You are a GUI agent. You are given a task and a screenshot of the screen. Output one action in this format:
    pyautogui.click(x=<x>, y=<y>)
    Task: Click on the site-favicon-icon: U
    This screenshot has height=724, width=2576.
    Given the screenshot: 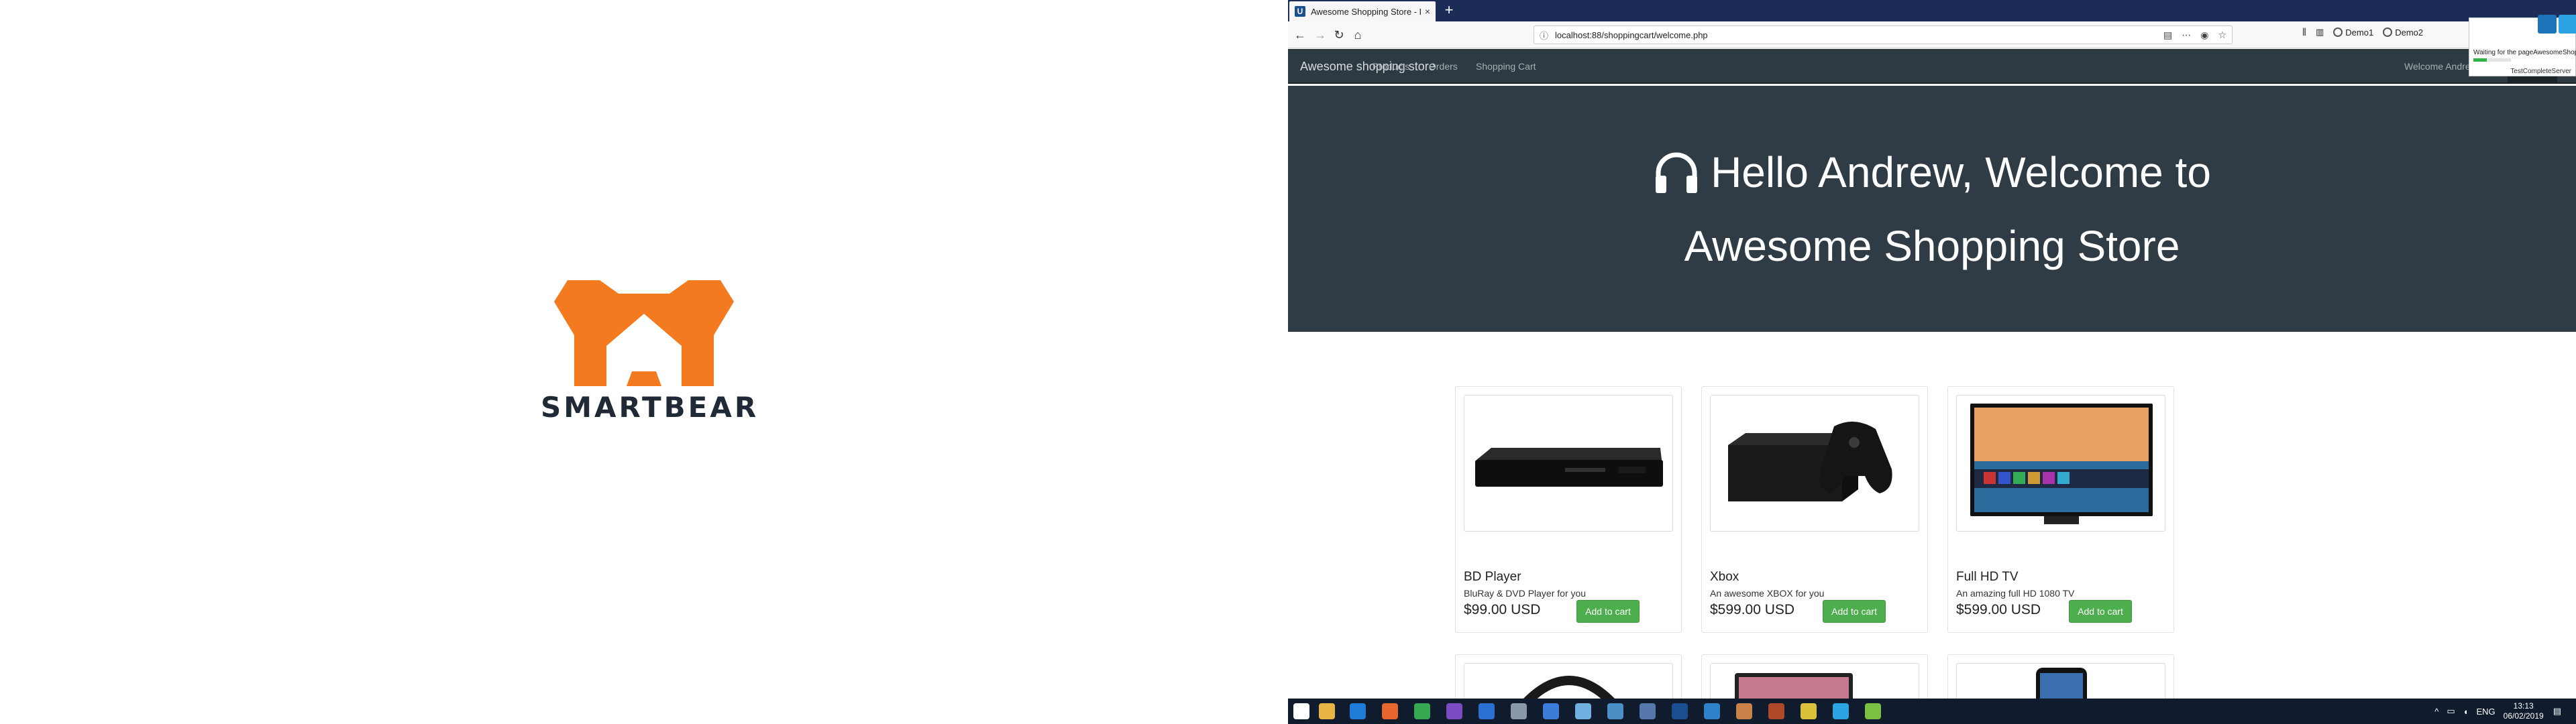 What is the action you would take?
    pyautogui.click(x=1300, y=11)
    